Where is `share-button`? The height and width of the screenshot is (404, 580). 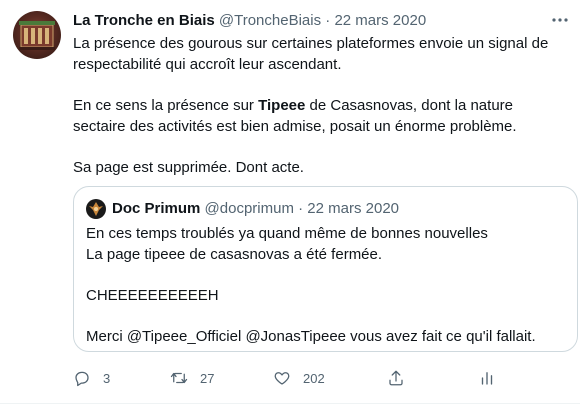 share-button is located at coordinates (396, 378).